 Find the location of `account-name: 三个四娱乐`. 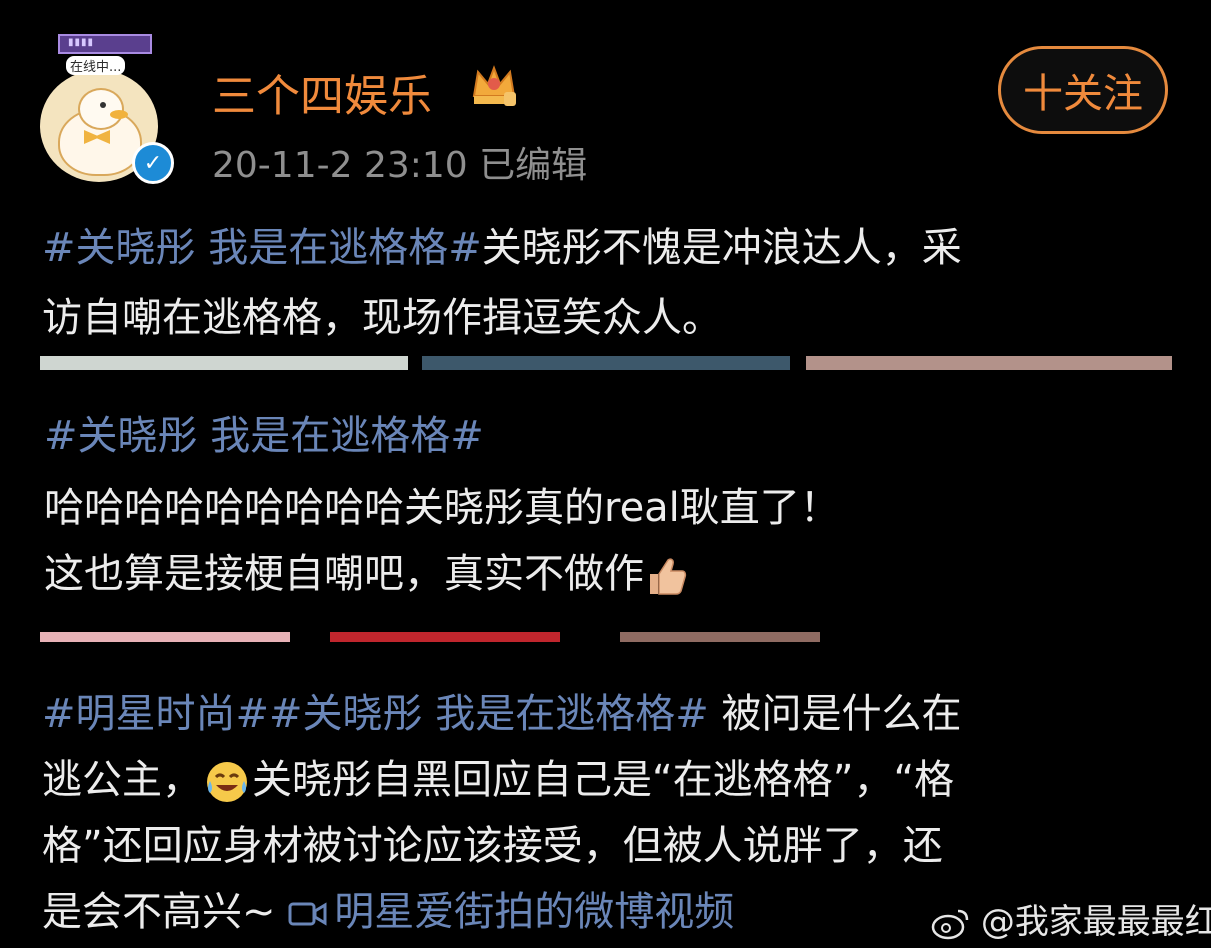

account-name: 三个四娱乐 is located at coordinates (322, 92).